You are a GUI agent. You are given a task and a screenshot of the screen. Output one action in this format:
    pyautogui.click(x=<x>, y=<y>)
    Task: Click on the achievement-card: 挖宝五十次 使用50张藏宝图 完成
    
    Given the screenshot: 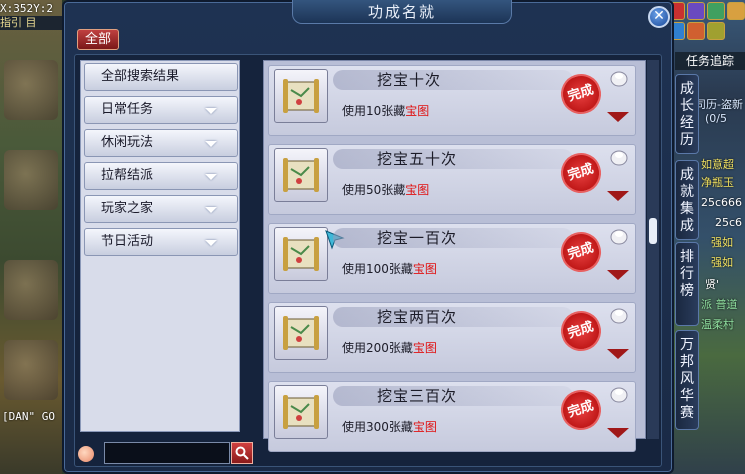 What is the action you would take?
    pyautogui.click(x=452, y=179)
    